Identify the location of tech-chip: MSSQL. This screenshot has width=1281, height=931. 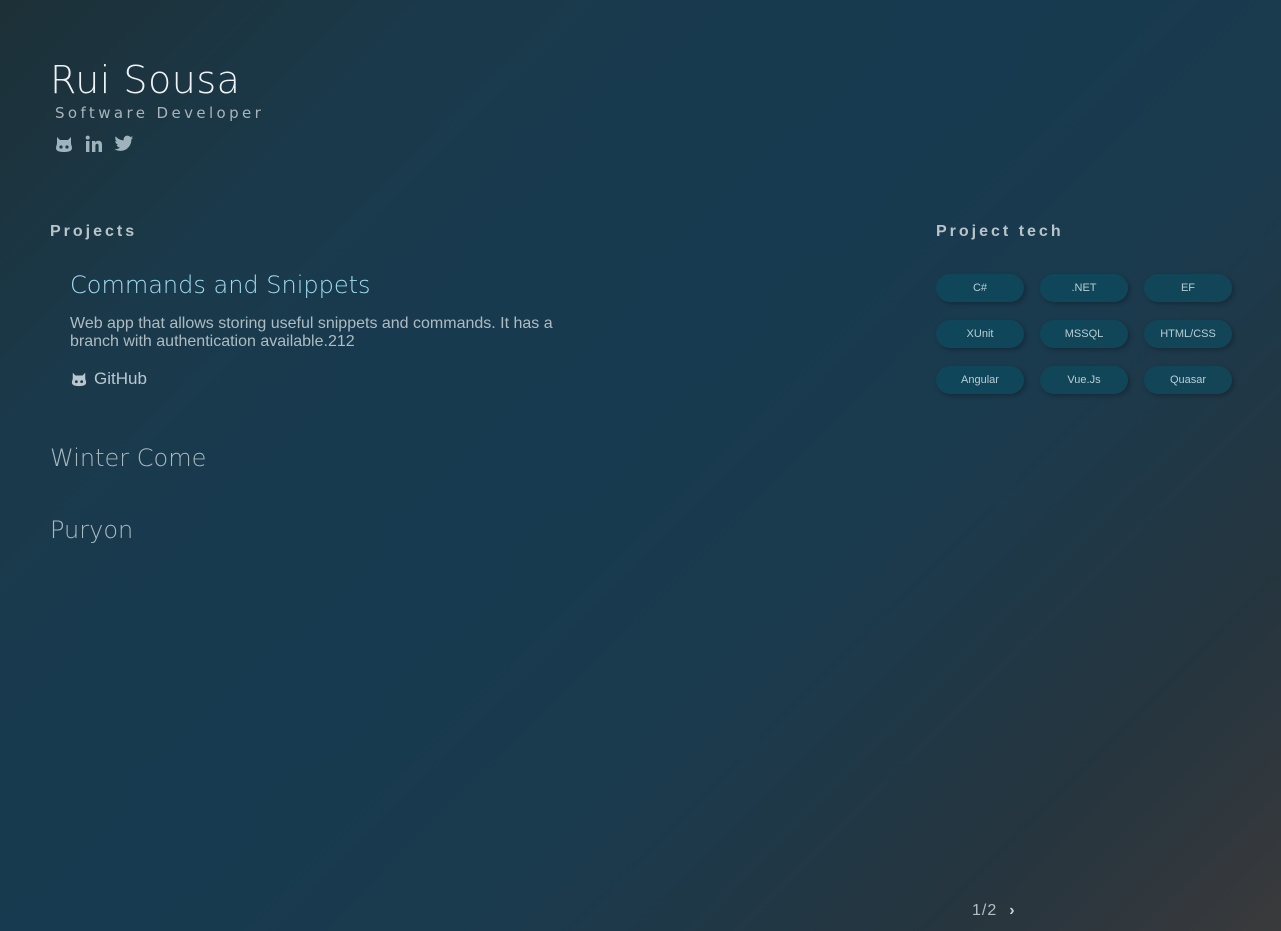
(1084, 334).